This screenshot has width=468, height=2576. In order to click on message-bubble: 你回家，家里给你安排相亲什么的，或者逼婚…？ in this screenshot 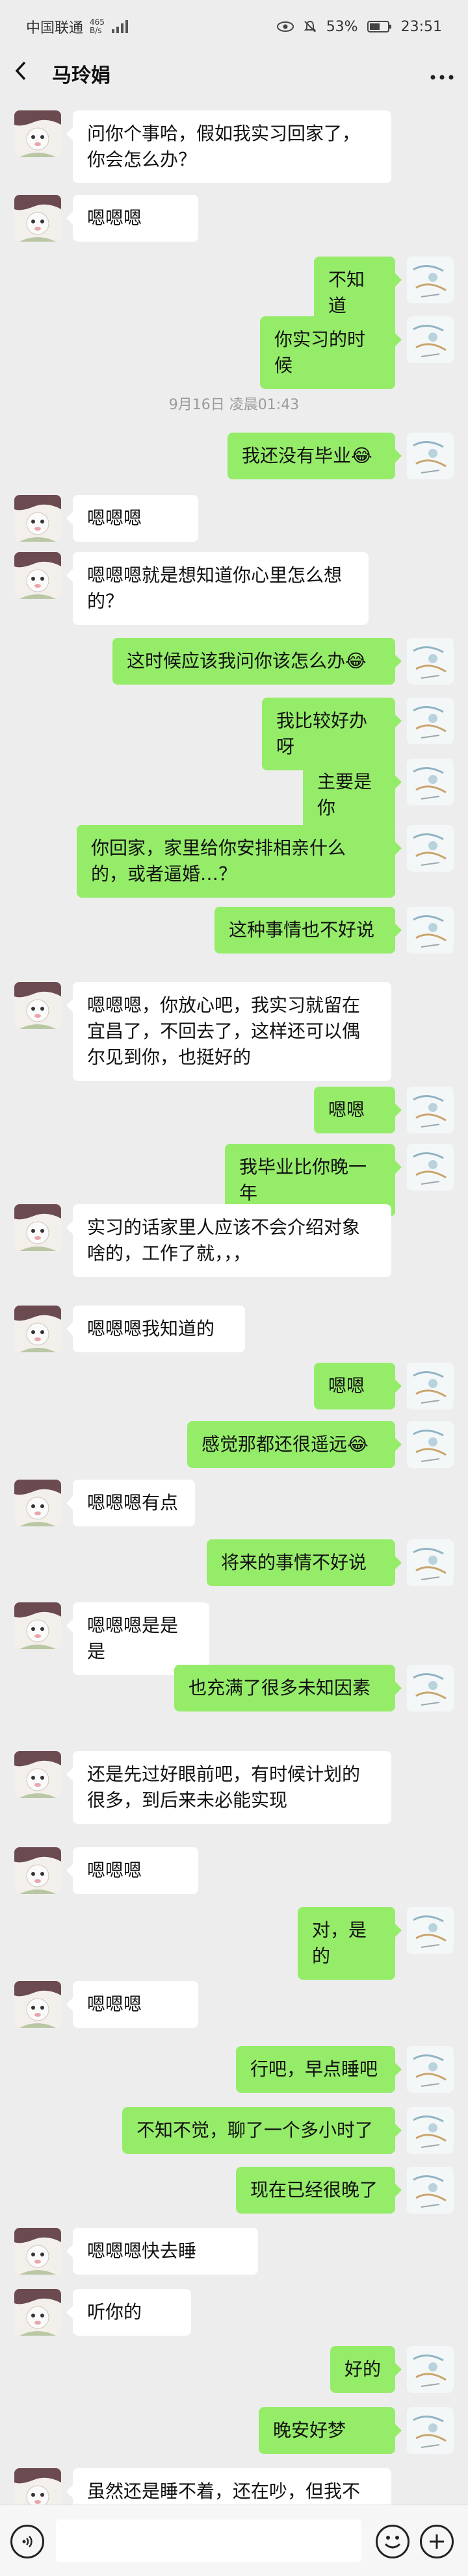, I will do `click(240, 862)`.